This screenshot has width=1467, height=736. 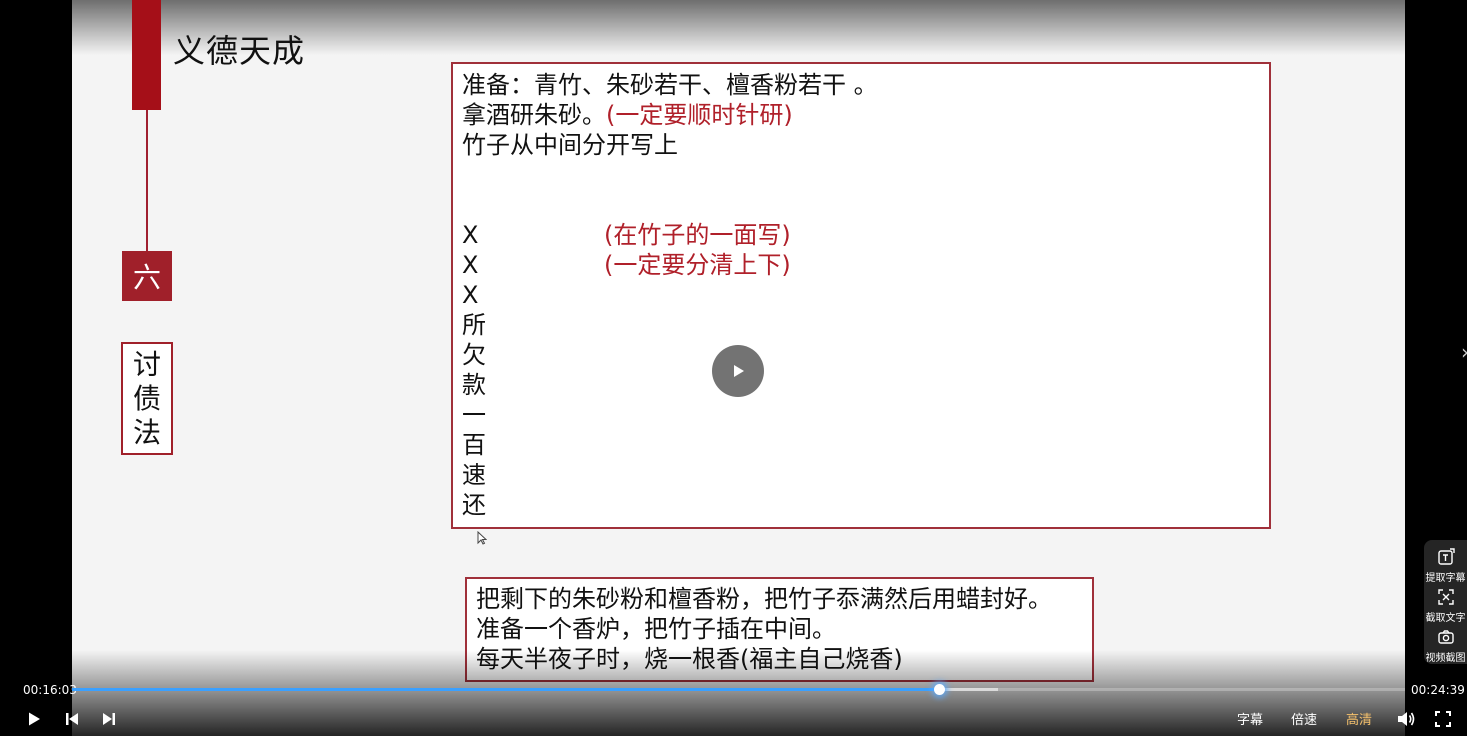 I want to click on previous-button, so click(x=72, y=719).